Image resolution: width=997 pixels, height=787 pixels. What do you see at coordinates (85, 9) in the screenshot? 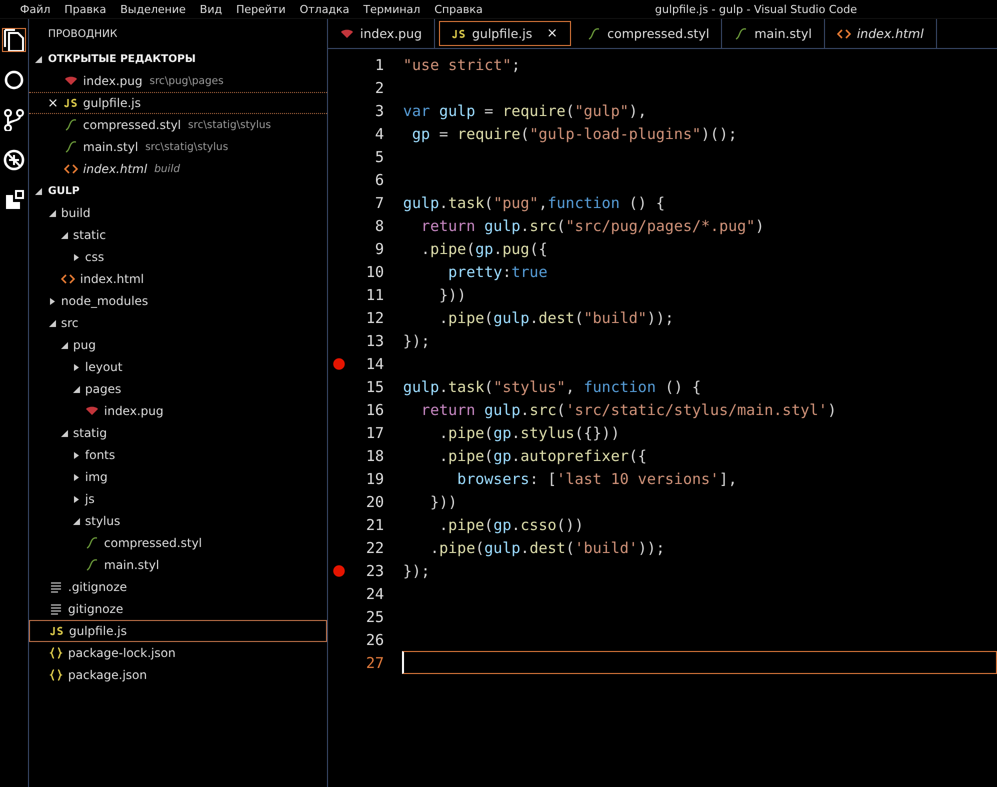
I see `menu-item: Правка` at bounding box center [85, 9].